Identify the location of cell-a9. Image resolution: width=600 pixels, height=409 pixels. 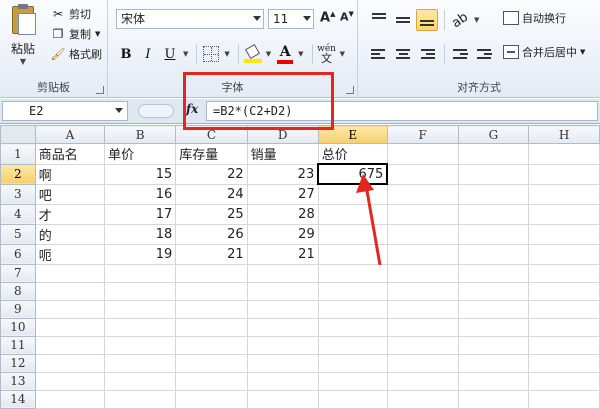
(70, 309).